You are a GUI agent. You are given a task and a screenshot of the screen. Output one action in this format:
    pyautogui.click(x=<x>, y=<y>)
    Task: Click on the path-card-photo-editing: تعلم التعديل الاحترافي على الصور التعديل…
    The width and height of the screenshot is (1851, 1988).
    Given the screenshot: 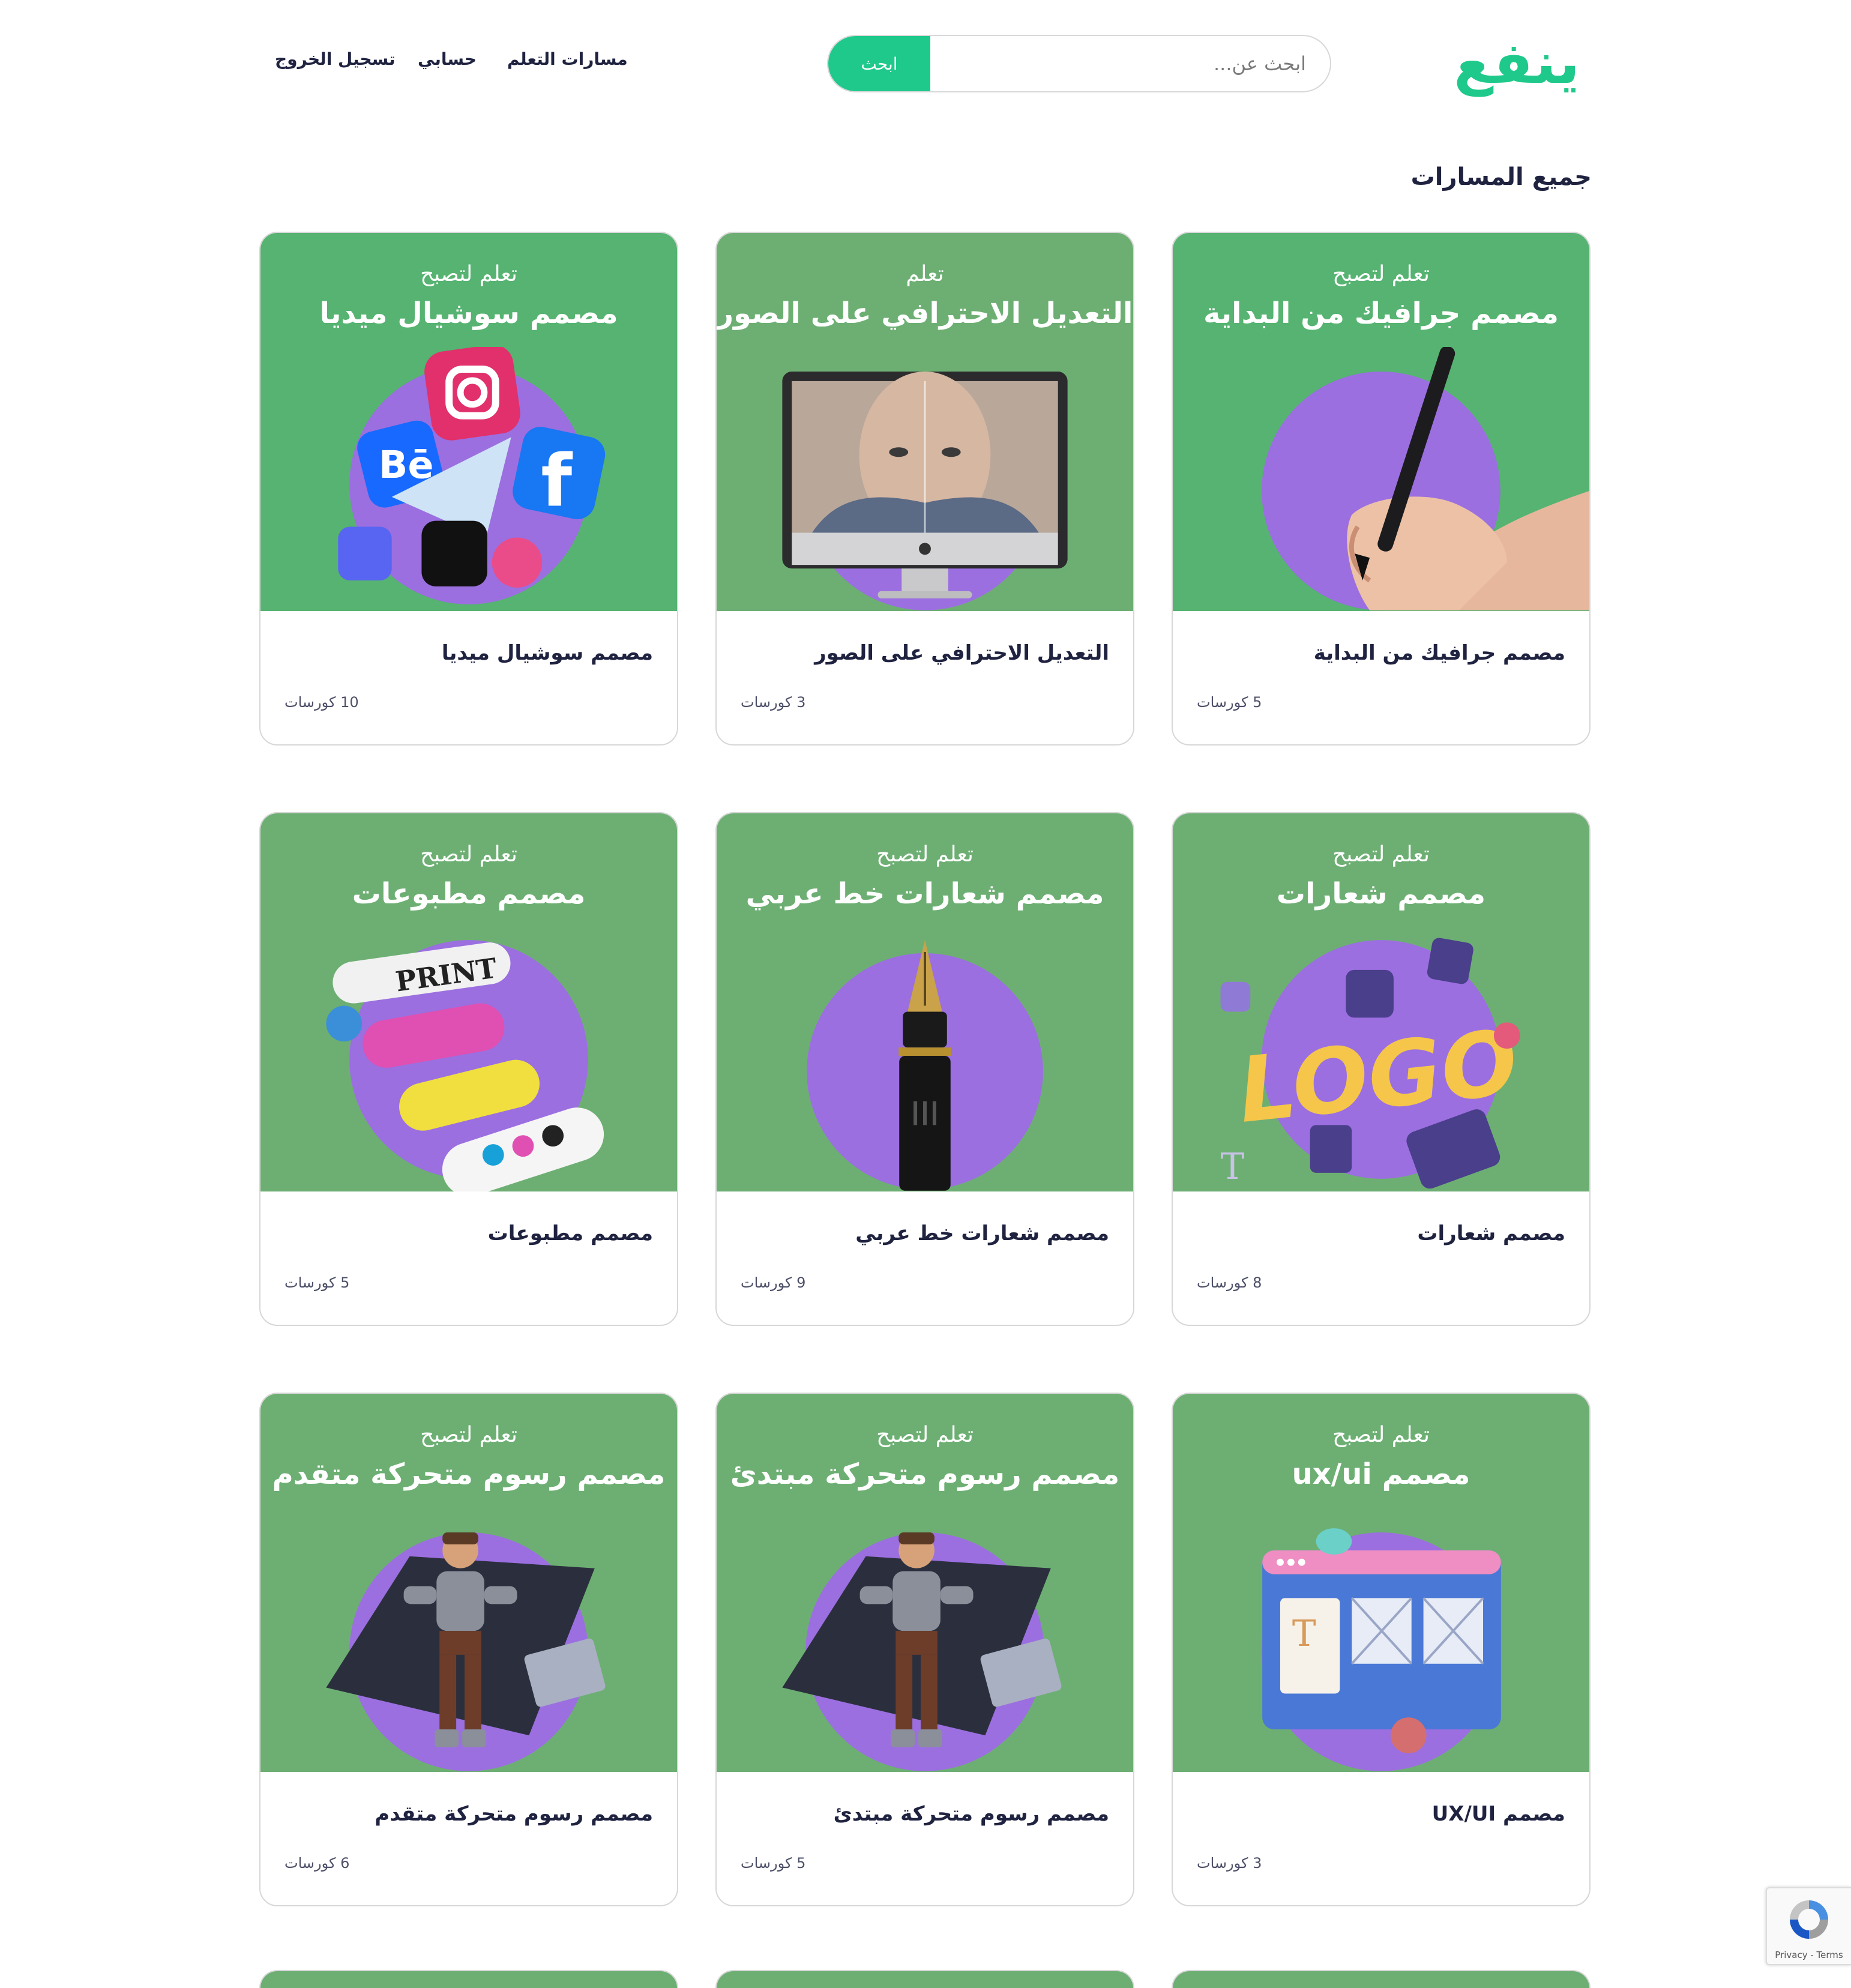 What is the action you would take?
    pyautogui.click(x=924, y=489)
    